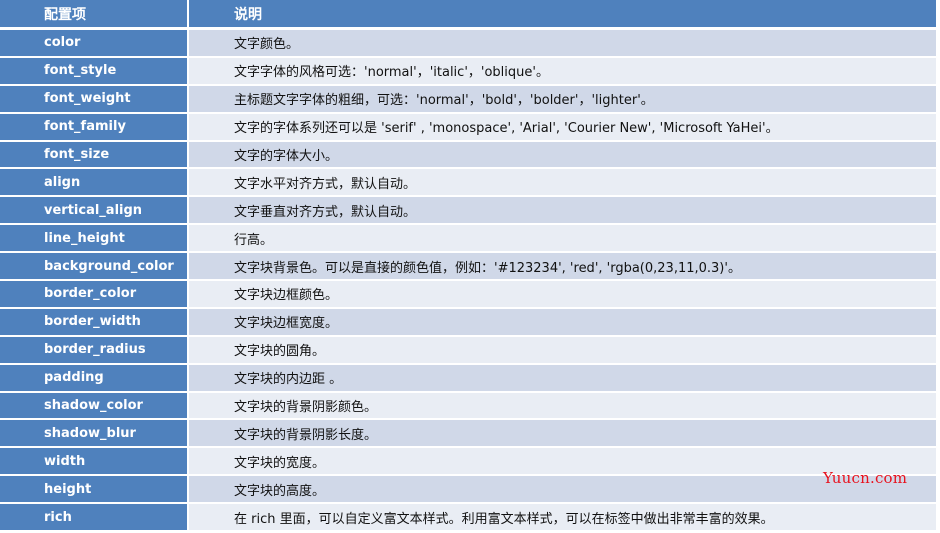 This screenshot has width=940, height=533. I want to click on table-row: line_height 行高。, so click(468, 239).